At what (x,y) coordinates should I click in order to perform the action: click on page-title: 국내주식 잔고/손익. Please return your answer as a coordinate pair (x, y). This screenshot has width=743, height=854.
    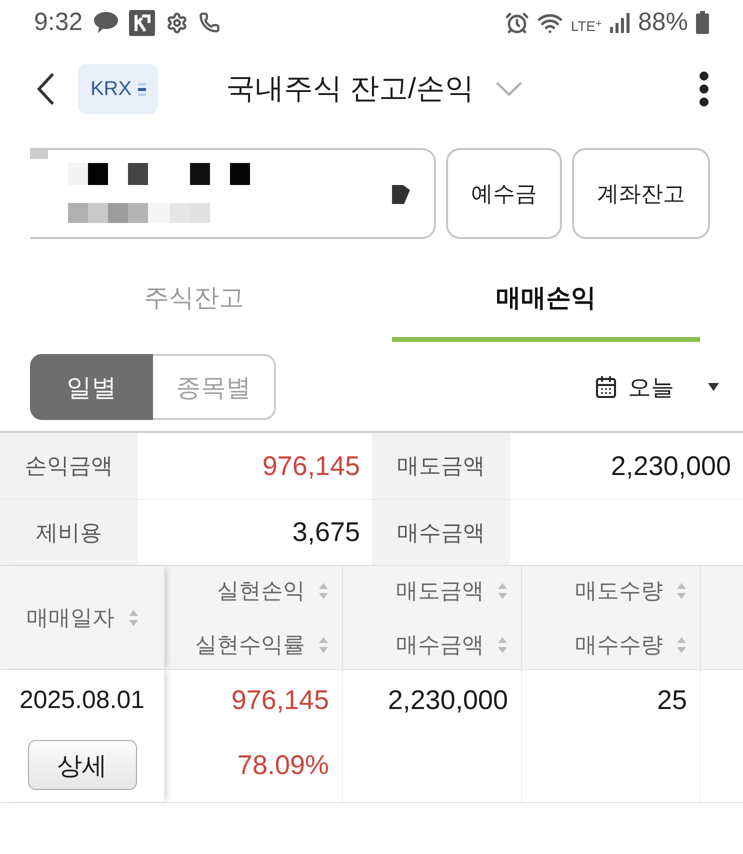
    Looking at the image, I should click on (350, 89).